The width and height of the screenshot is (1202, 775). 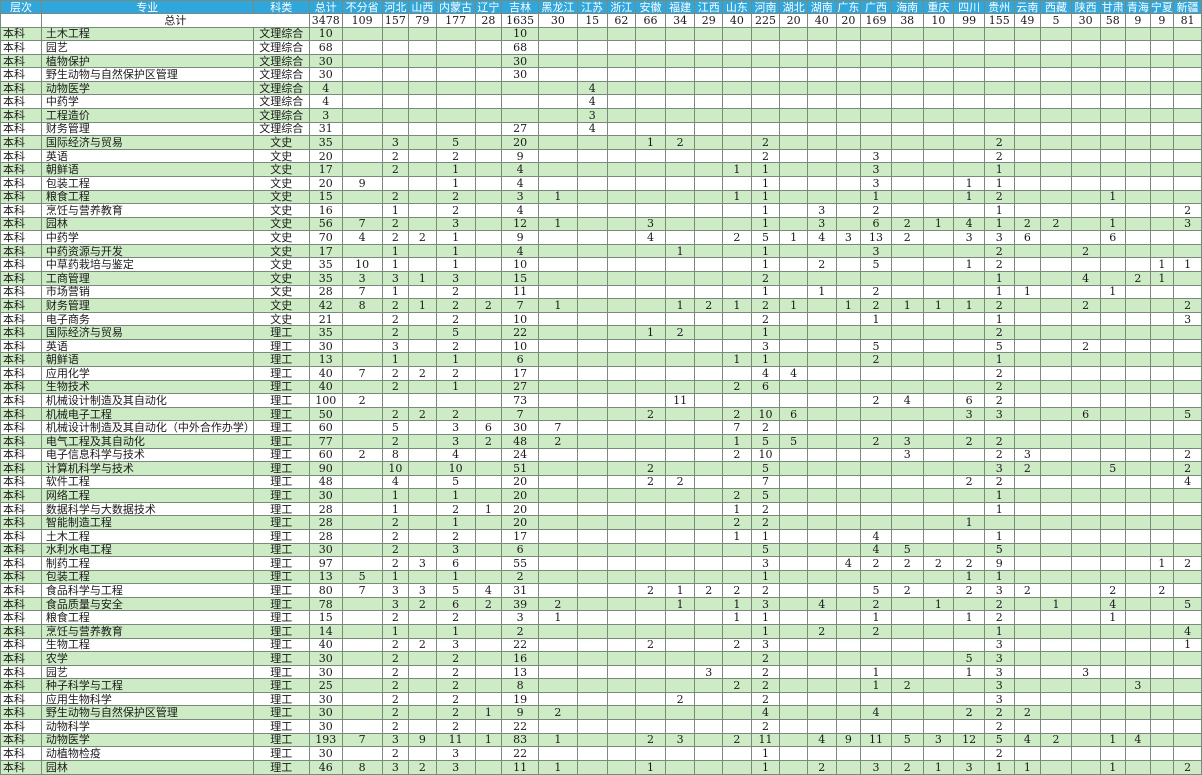 What do you see at coordinates (325, 197) in the screenshot?
I see `quota-cell: 15` at bounding box center [325, 197].